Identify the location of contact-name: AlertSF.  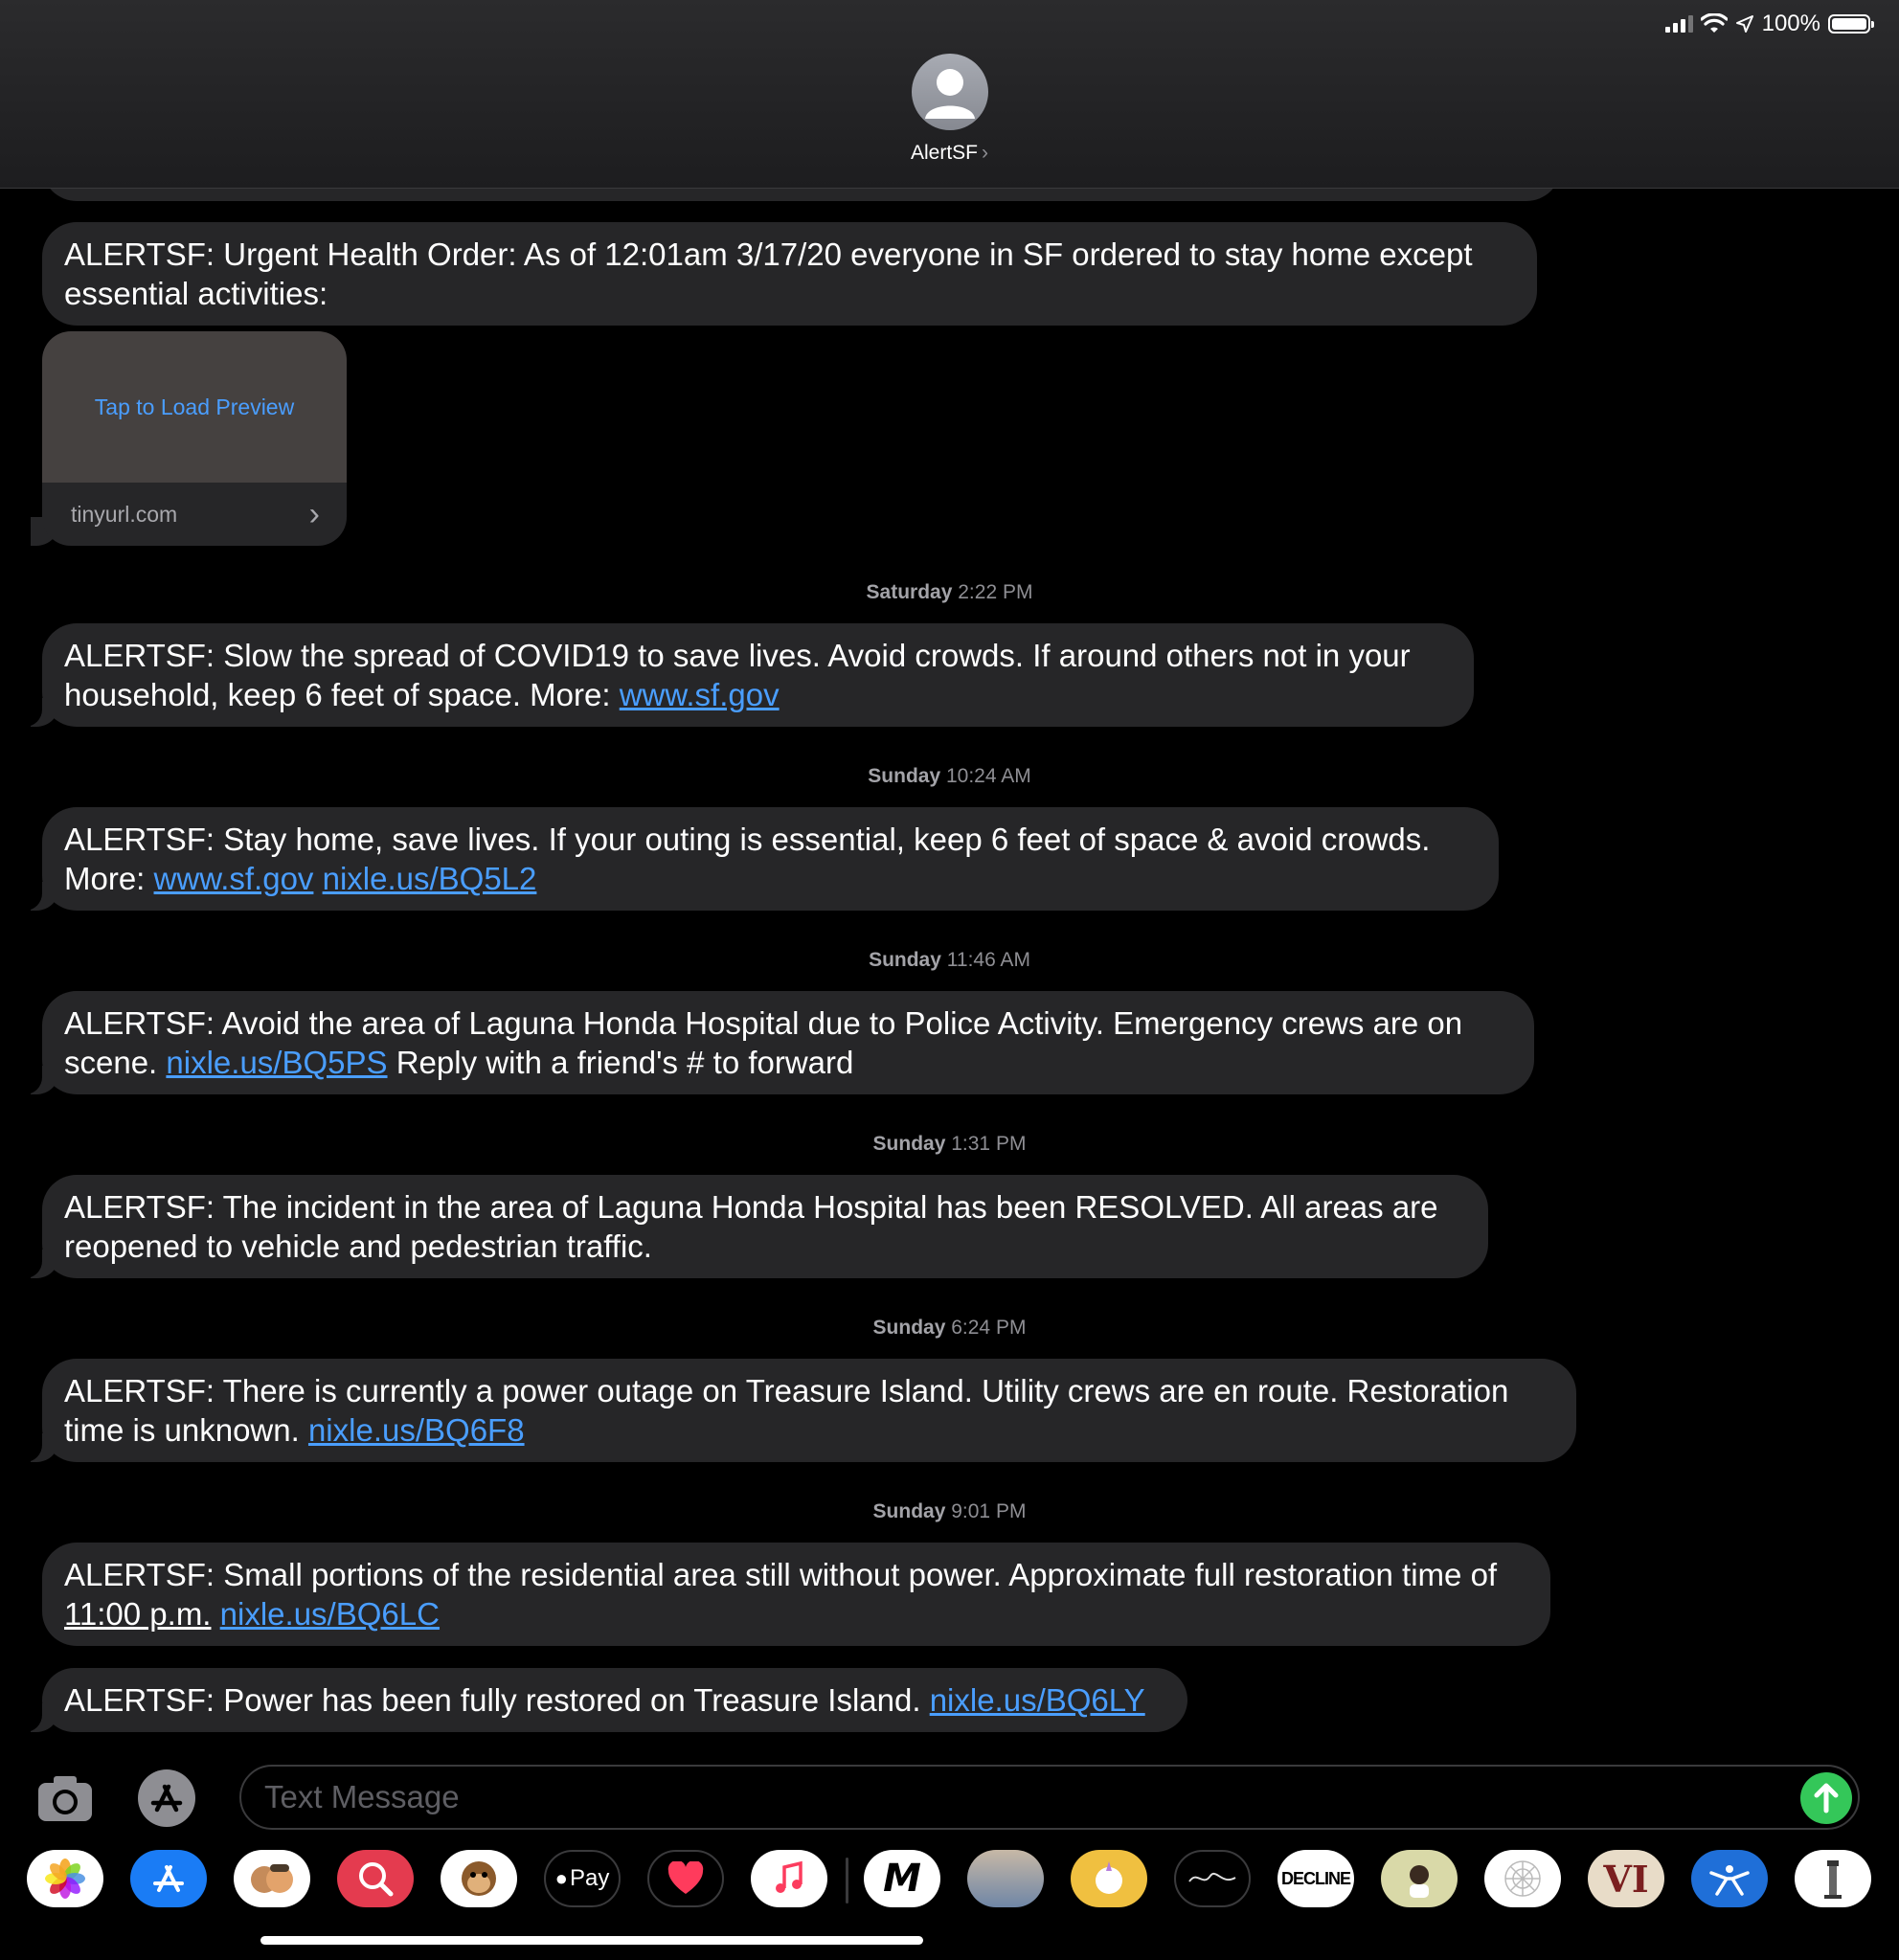
(944, 153).